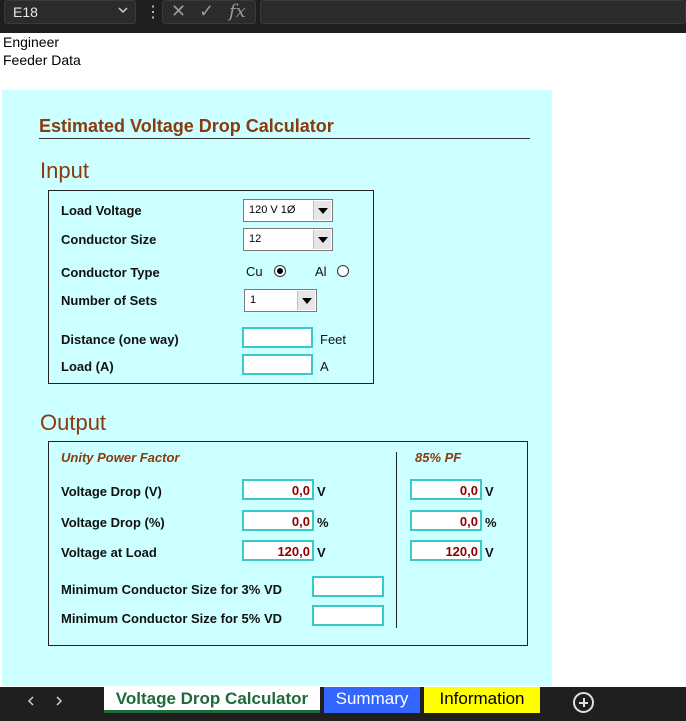 This screenshot has height=721, width=686. I want to click on voltage-drop-pct-label: Voltage Drop (%), so click(113, 522).